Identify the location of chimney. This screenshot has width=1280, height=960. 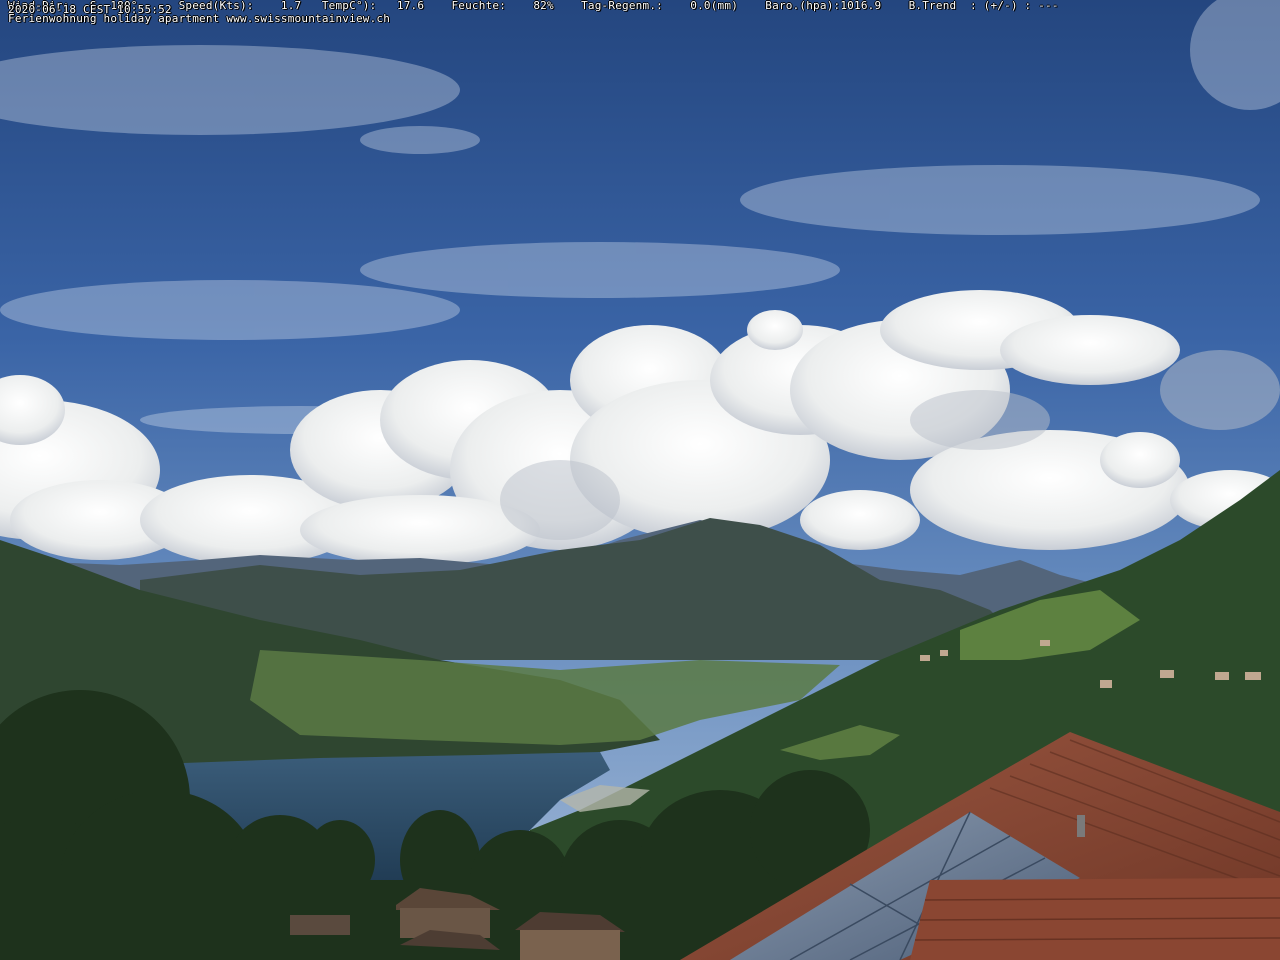
(1081, 826).